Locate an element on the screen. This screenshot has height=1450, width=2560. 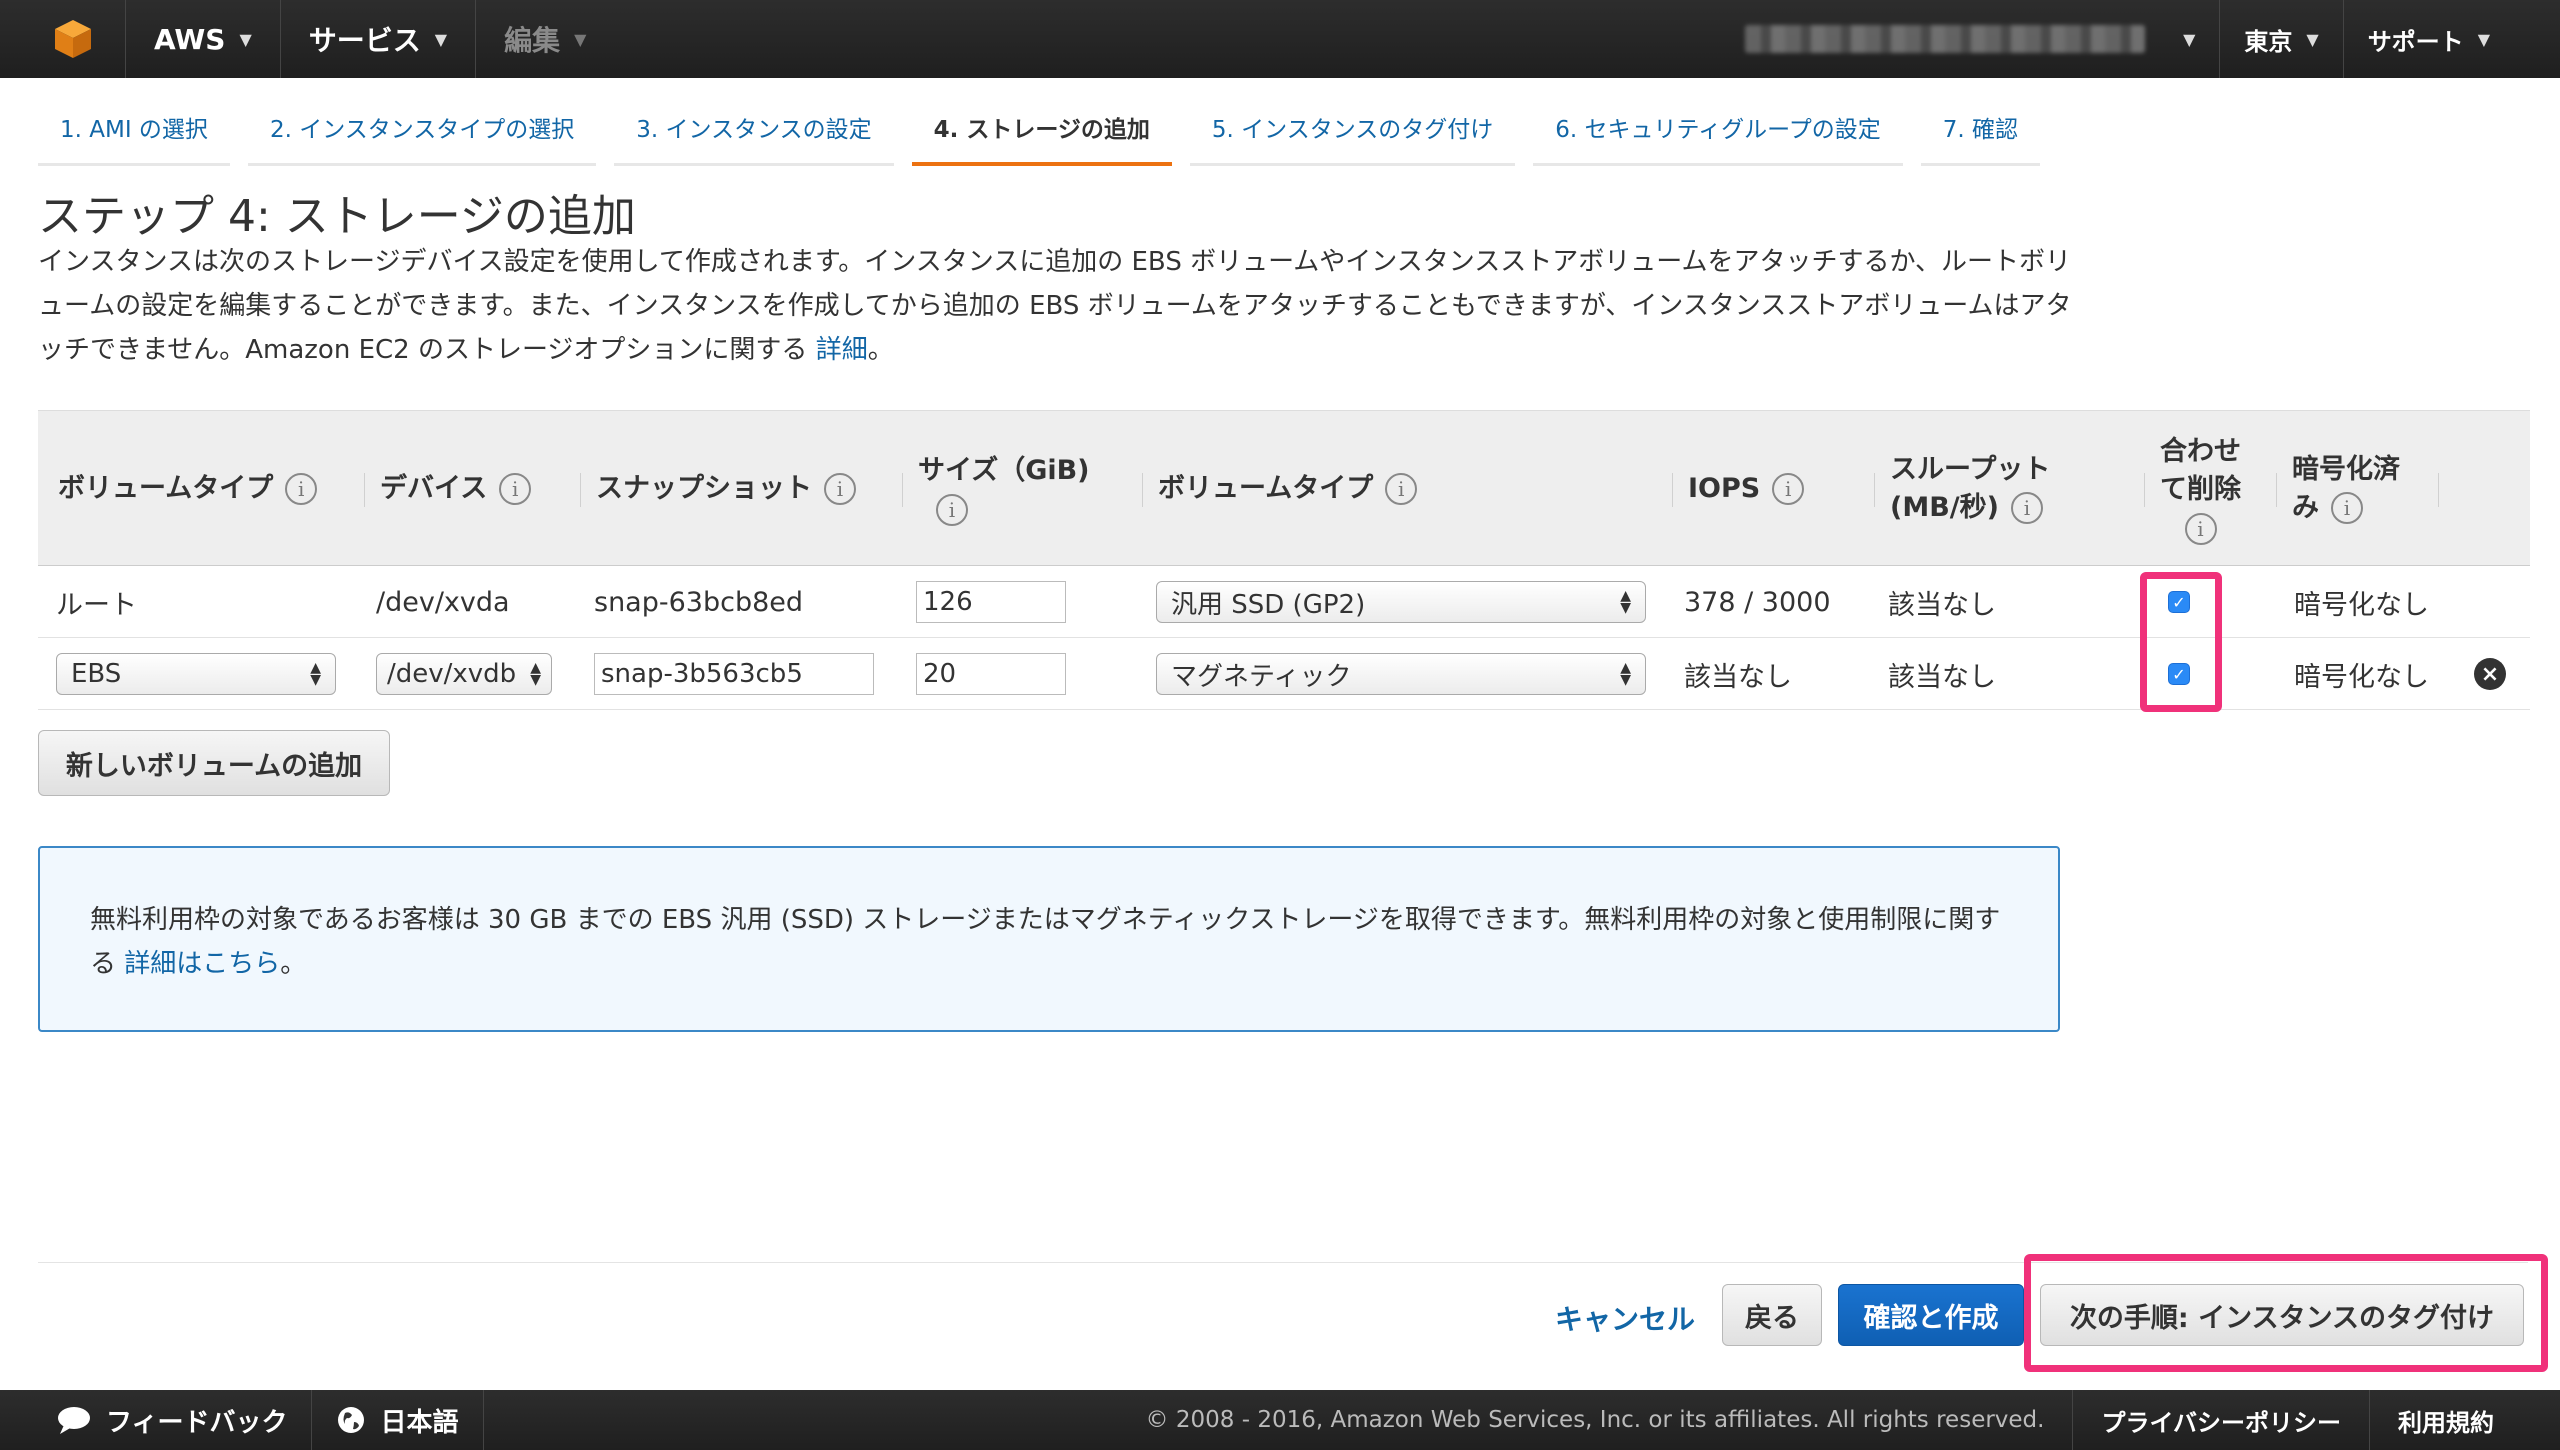
header-snapshot: スナップショット i is located at coordinates (718, 489).